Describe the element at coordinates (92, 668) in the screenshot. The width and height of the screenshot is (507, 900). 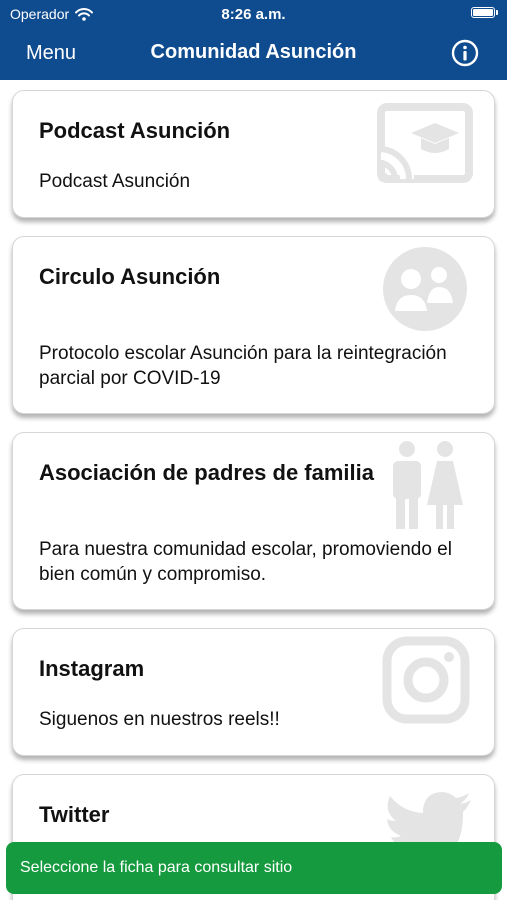
I see `card-title: Instagram` at that location.